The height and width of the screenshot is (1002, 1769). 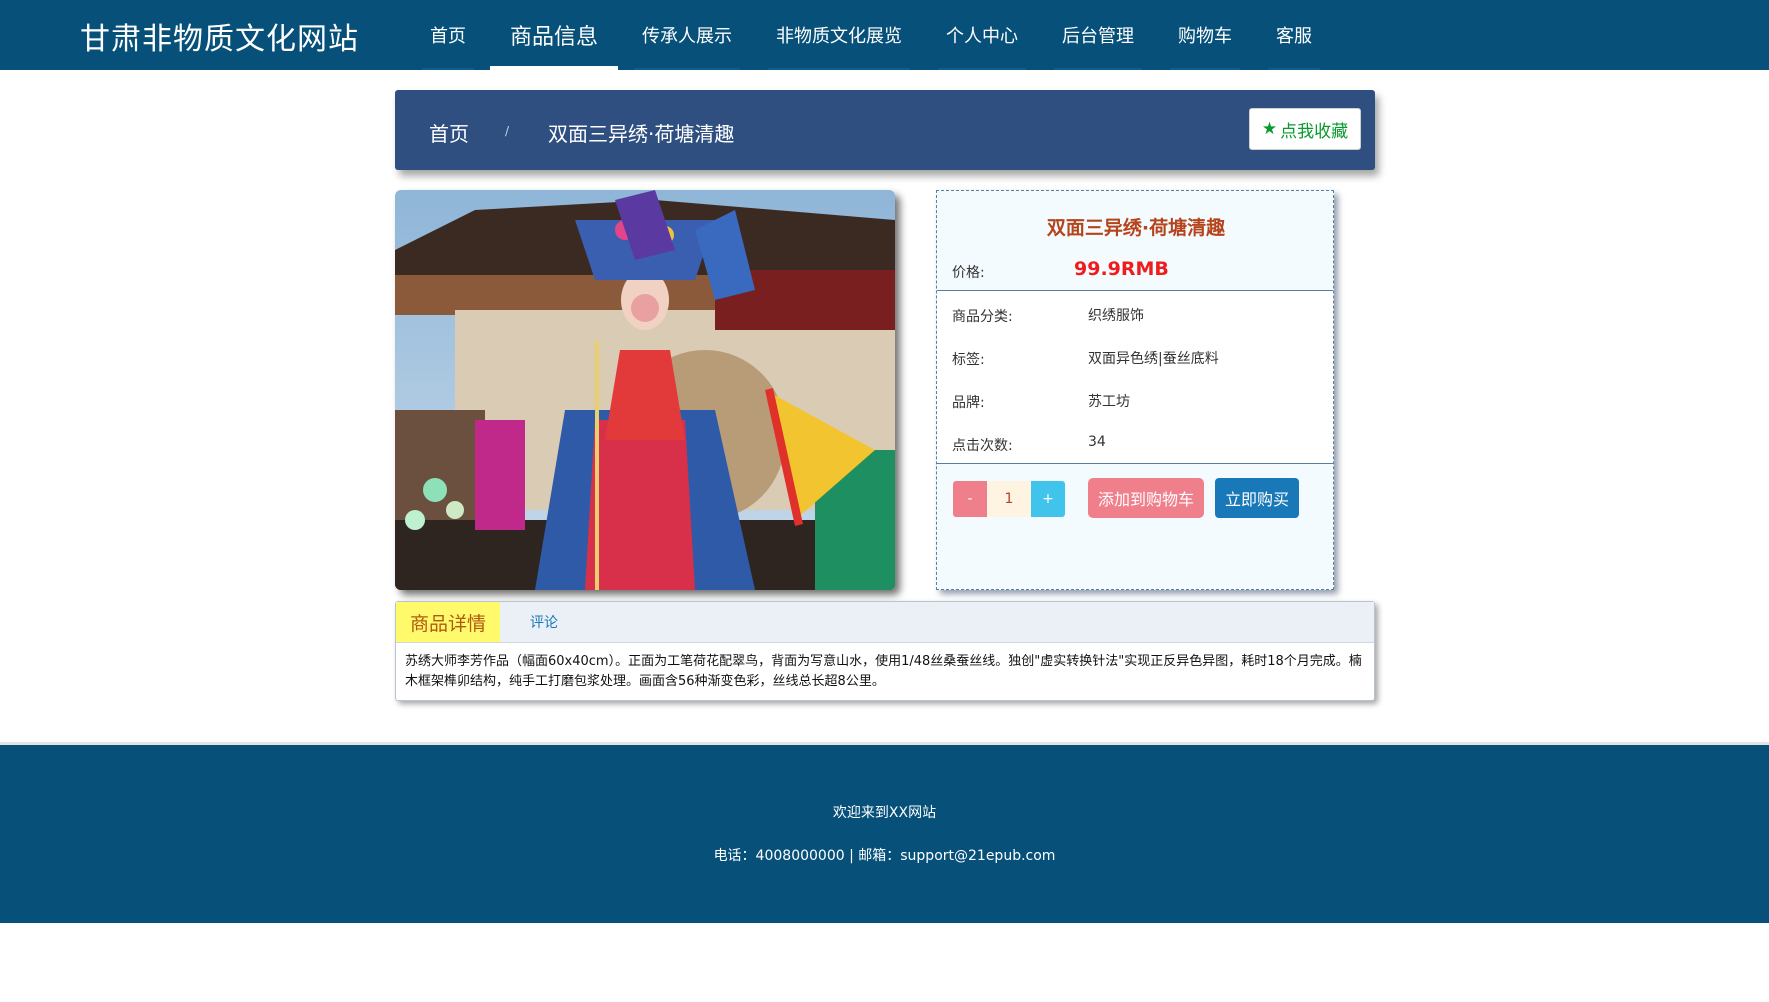 What do you see at coordinates (687, 35) in the screenshot?
I see `nav-item-inheritors: 传承人展示` at bounding box center [687, 35].